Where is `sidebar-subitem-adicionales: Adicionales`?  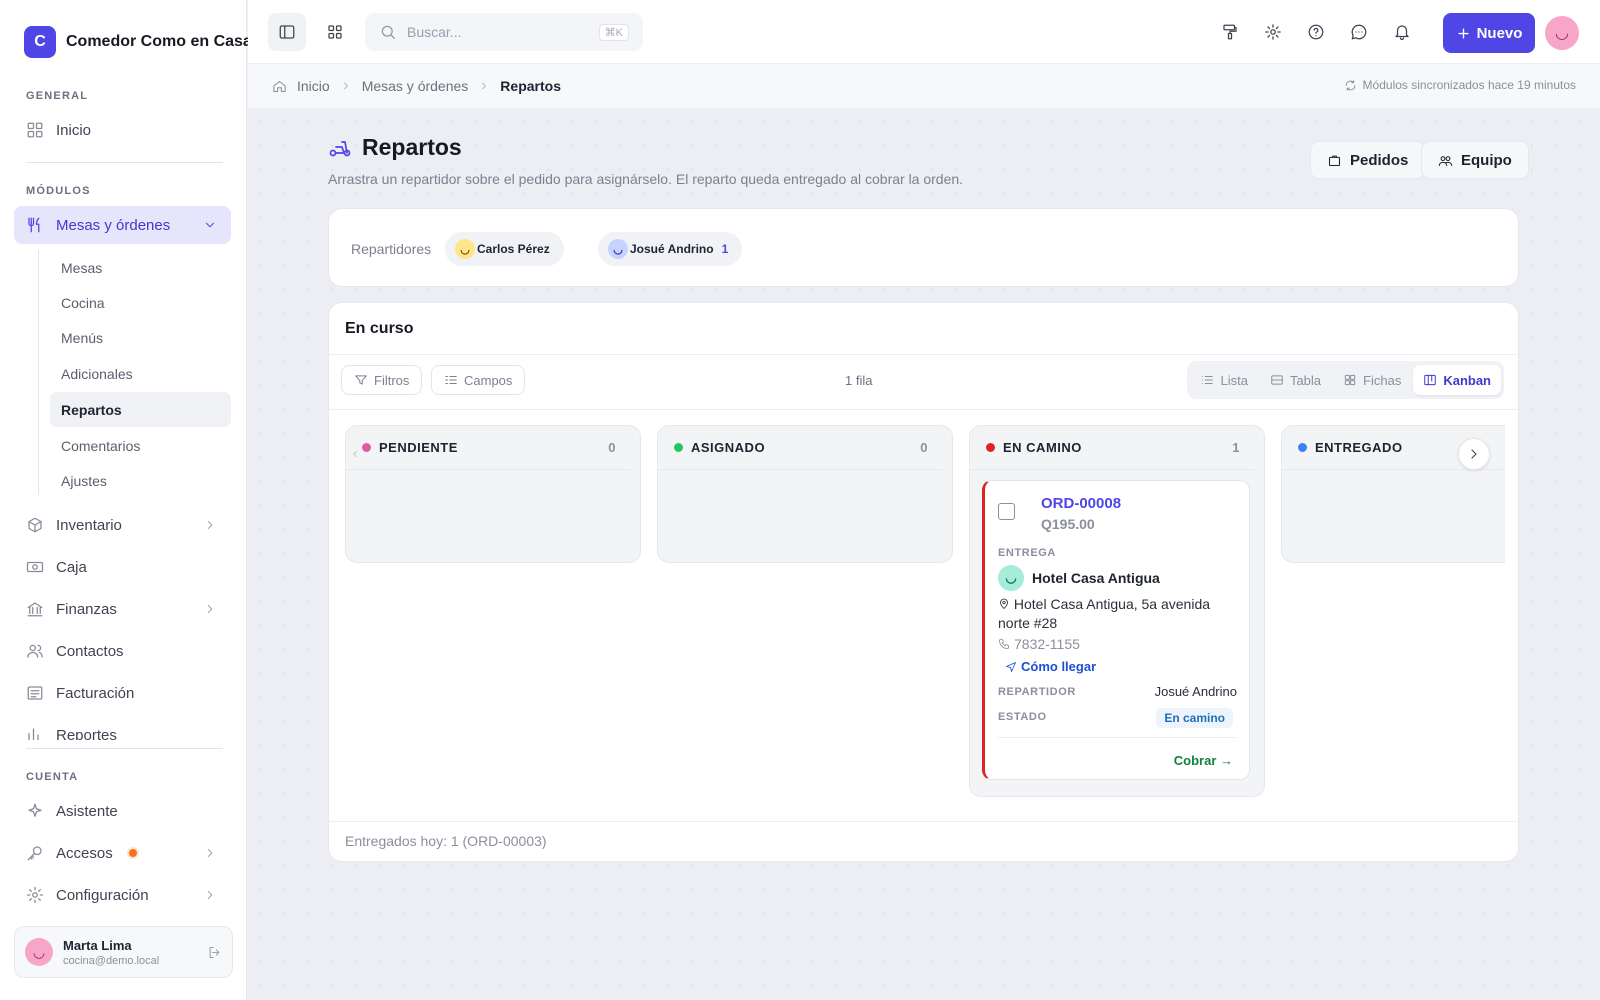
sidebar-subitem-adicionales: Adicionales is located at coordinates (140, 373).